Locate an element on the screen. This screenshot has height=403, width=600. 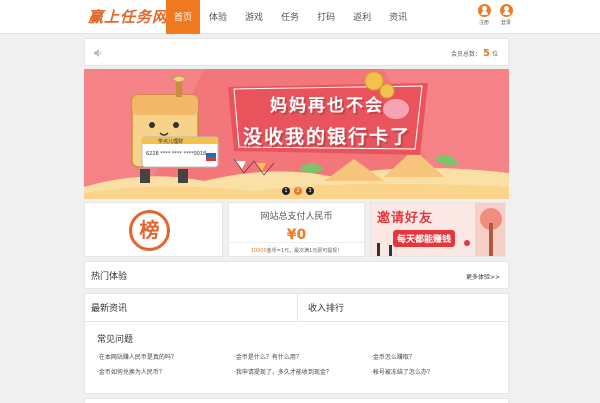
banner-line1: 妈妈再也不会 is located at coordinates (327, 106).